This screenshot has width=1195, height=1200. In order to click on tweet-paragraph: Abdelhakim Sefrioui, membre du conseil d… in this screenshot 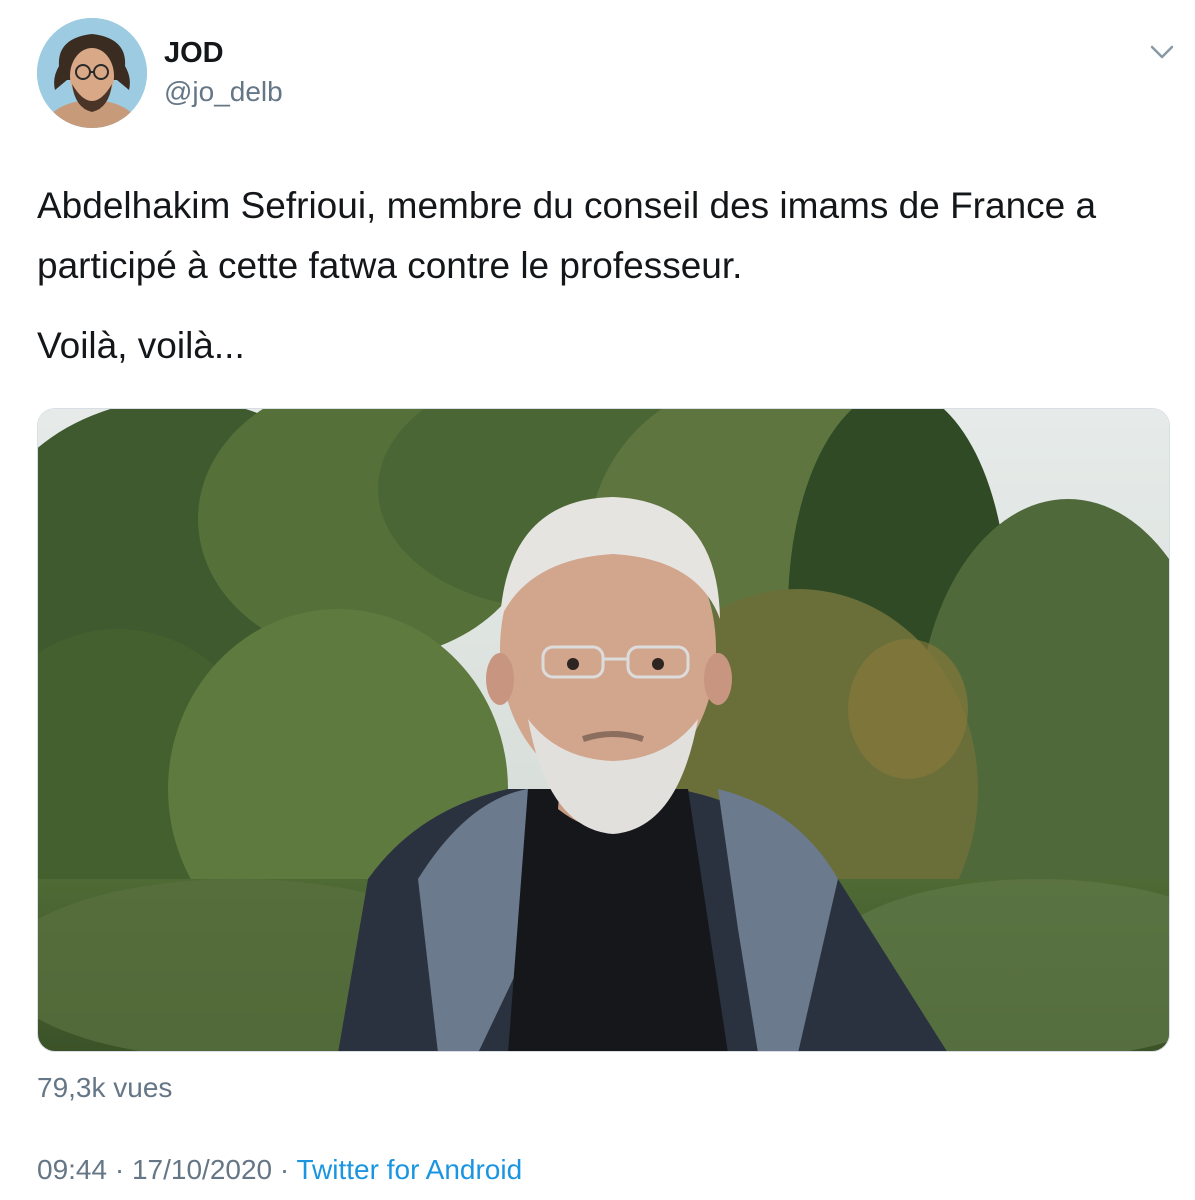, I will do `click(567, 235)`.